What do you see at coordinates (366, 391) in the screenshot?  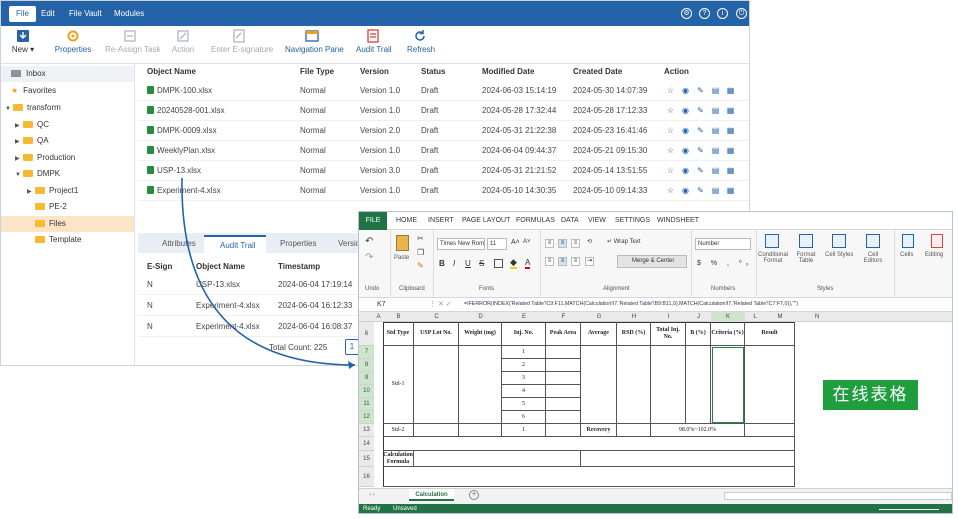 I see `row-header: 10` at bounding box center [366, 391].